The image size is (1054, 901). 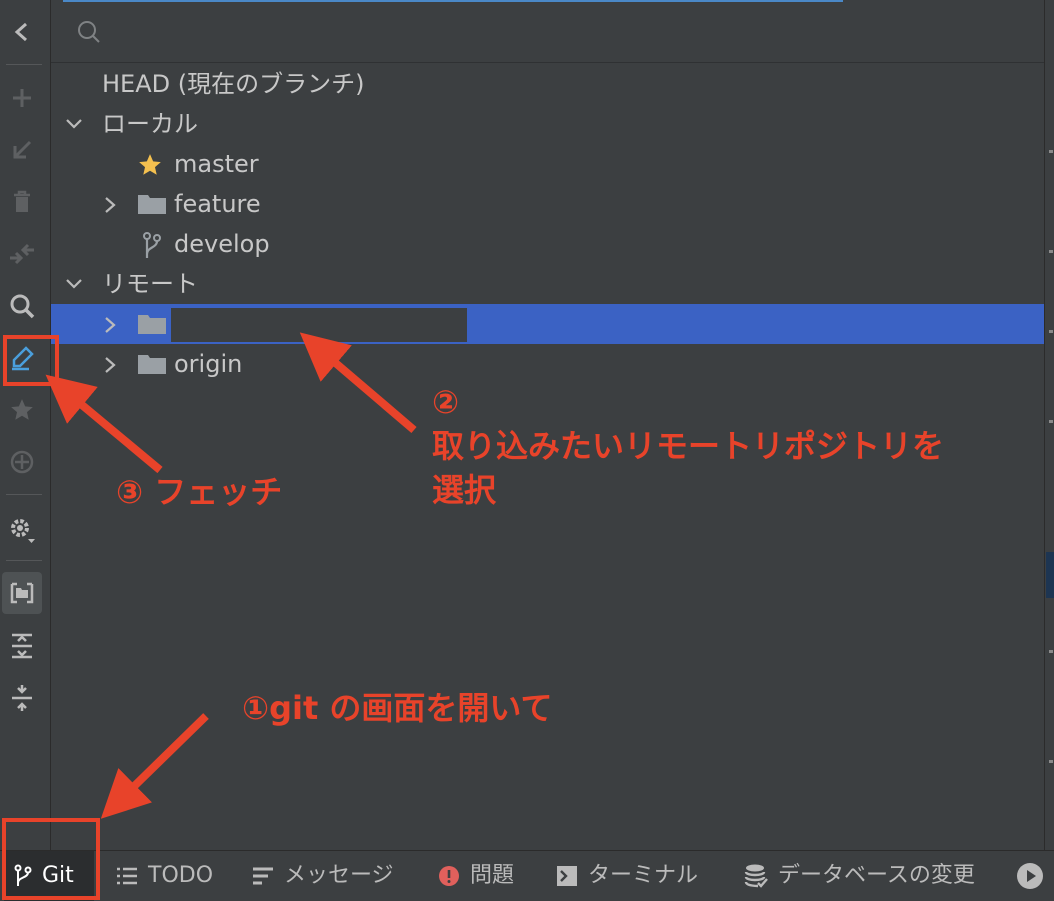 What do you see at coordinates (397, 708) in the screenshot?
I see `annotation-step1: ①git の画面を開いて` at bounding box center [397, 708].